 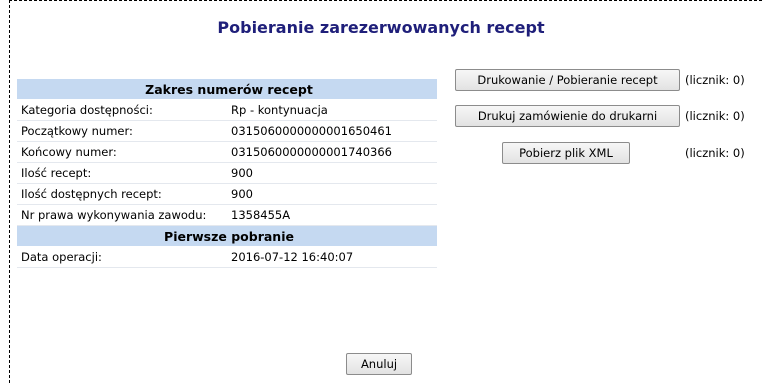 I want to click on row-value-operation-date: 2016-07-12 16:40:07, so click(x=332, y=257).